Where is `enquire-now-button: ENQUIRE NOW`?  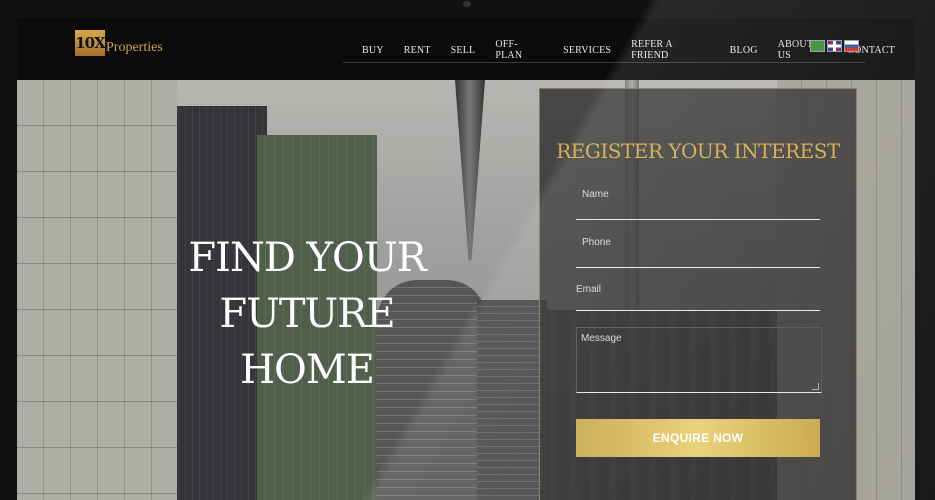 enquire-now-button: ENQUIRE NOW is located at coordinates (698, 438).